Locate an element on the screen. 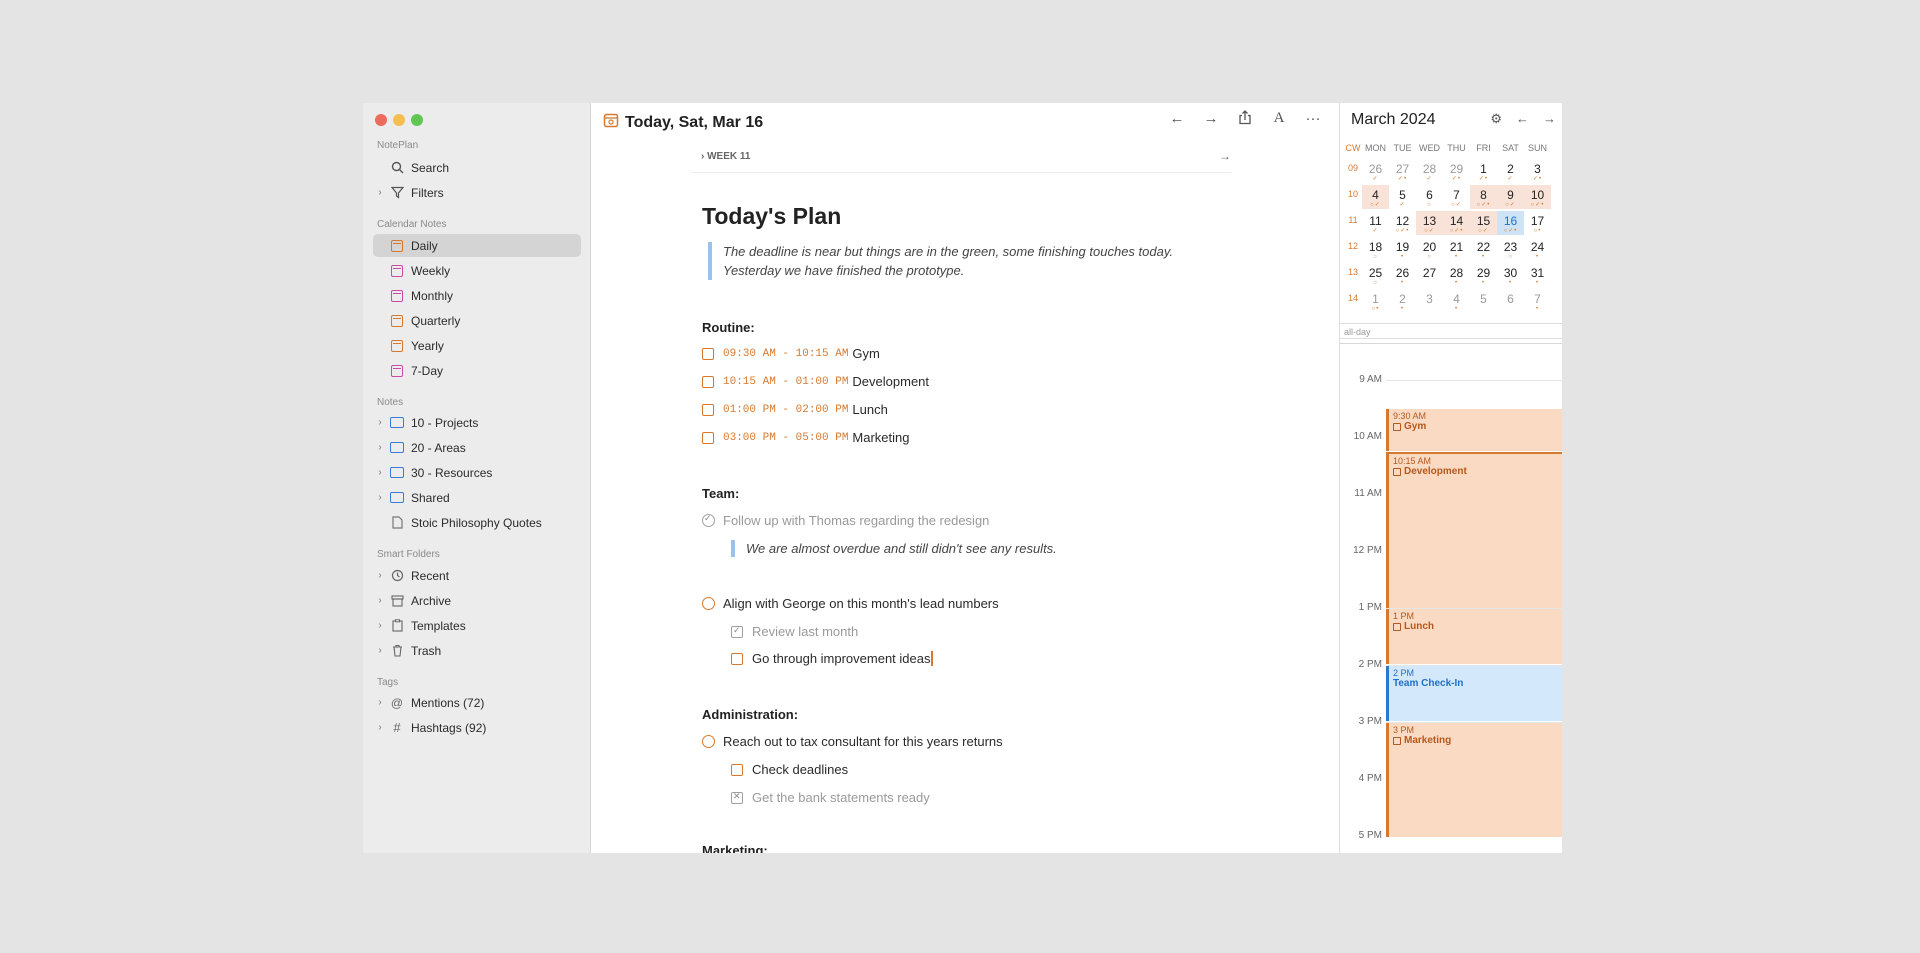  week-number: 11 is located at coordinates (1353, 224).